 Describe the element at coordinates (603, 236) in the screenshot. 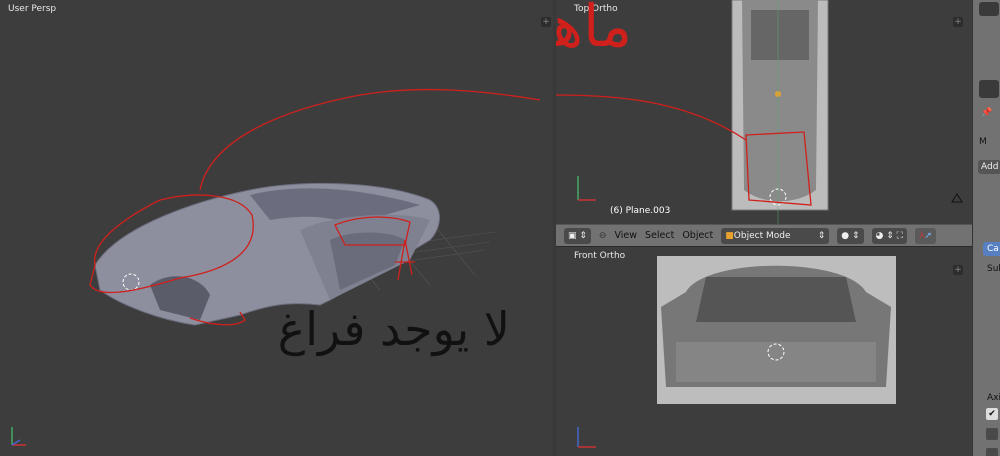

I see `collapse-icon: ⊖` at that location.